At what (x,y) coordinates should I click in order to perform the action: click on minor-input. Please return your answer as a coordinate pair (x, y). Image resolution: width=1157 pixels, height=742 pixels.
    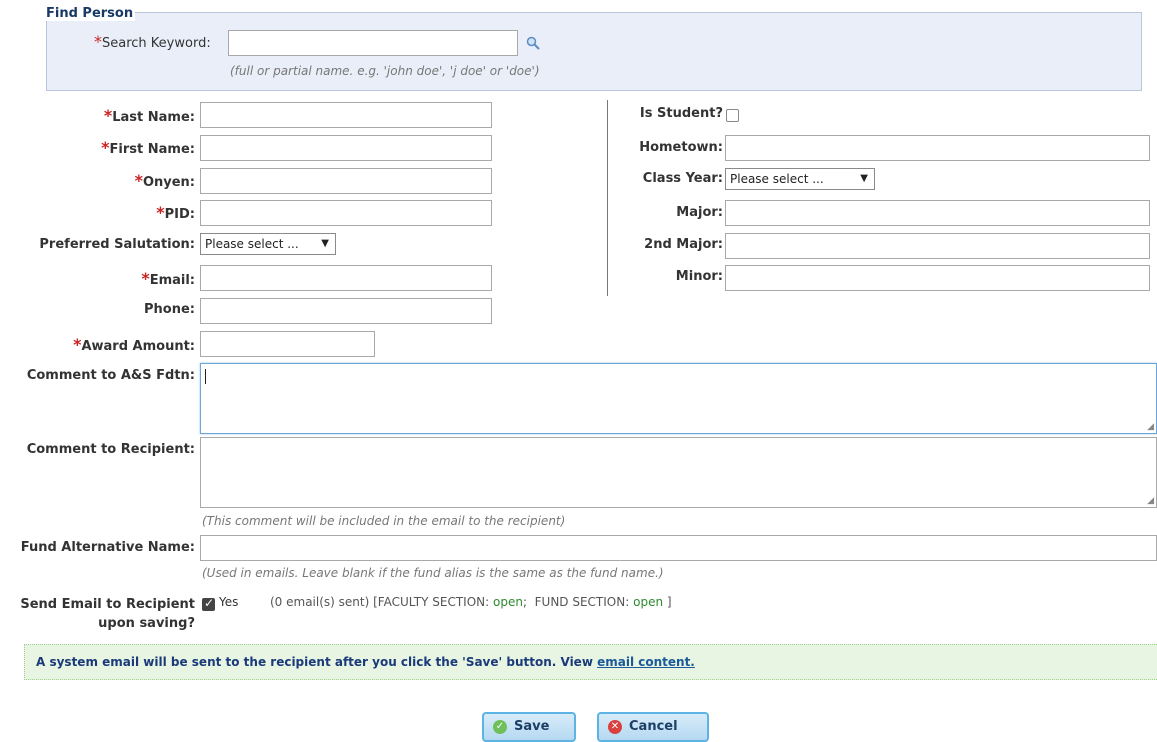
    Looking at the image, I should click on (937, 278).